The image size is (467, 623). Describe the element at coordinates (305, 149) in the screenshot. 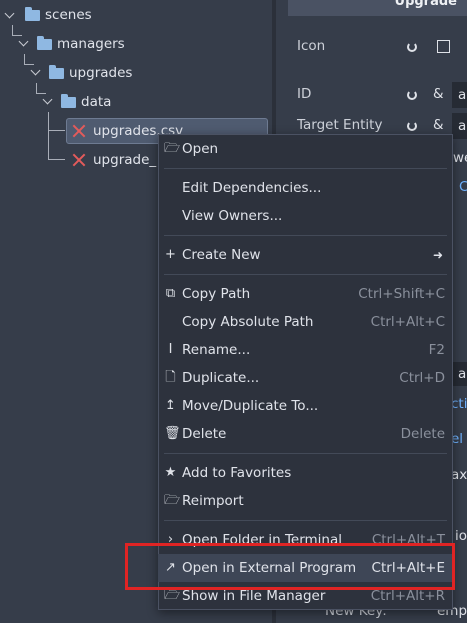

I see `menu-item-open: 🗁 Open` at that location.